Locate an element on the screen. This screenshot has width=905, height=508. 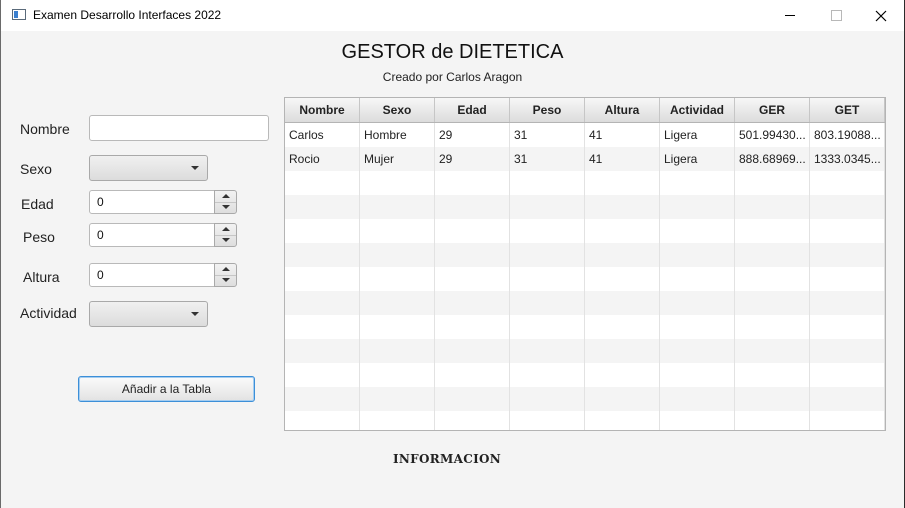
add-to-table-button: Añadir a la Tabla is located at coordinates (166, 389).